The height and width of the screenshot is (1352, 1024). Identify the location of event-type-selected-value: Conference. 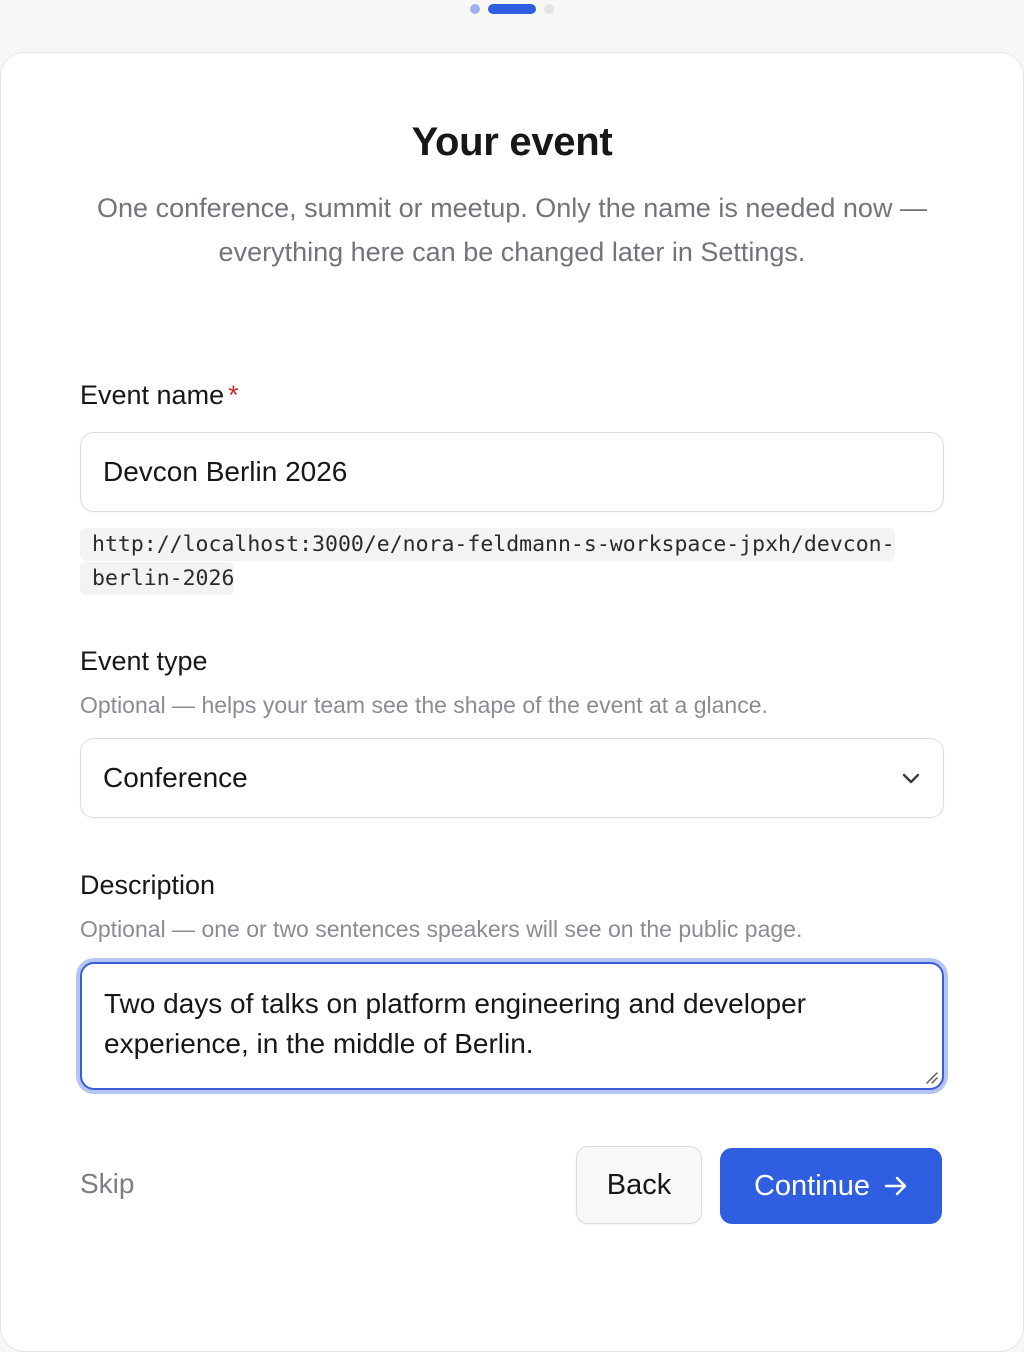
(175, 777).